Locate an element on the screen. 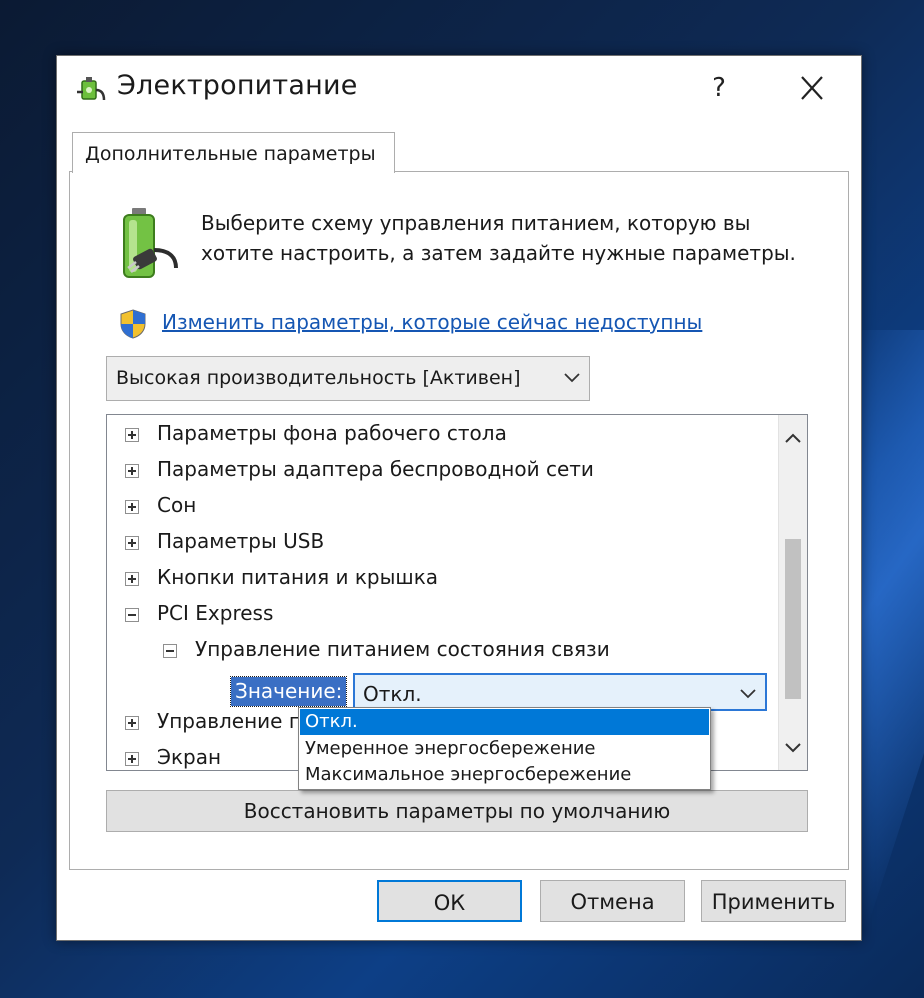  scroll-down-button is located at coordinates (793, 748).